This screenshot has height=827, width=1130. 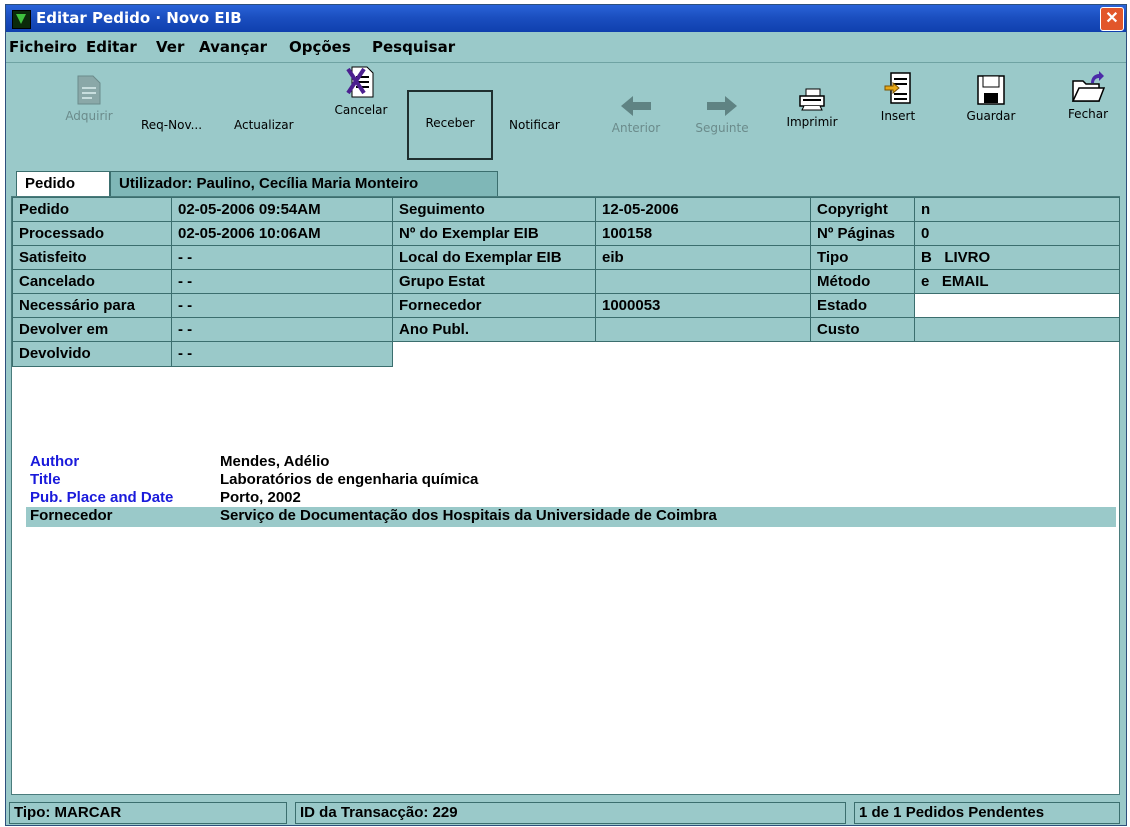 What do you see at coordinates (264, 125) in the screenshot?
I see `actualizar-label: Actualizar` at bounding box center [264, 125].